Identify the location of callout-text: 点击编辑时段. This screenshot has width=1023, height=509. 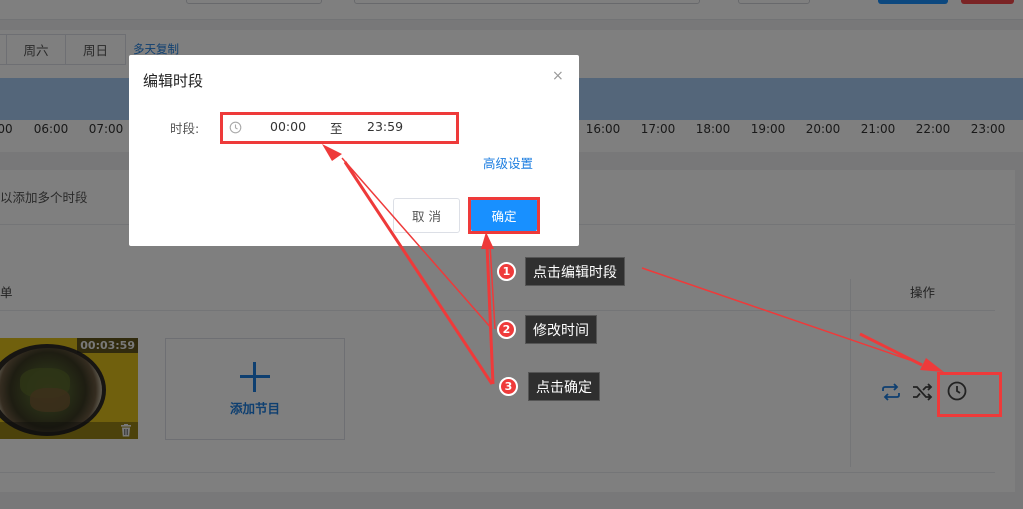
(575, 272).